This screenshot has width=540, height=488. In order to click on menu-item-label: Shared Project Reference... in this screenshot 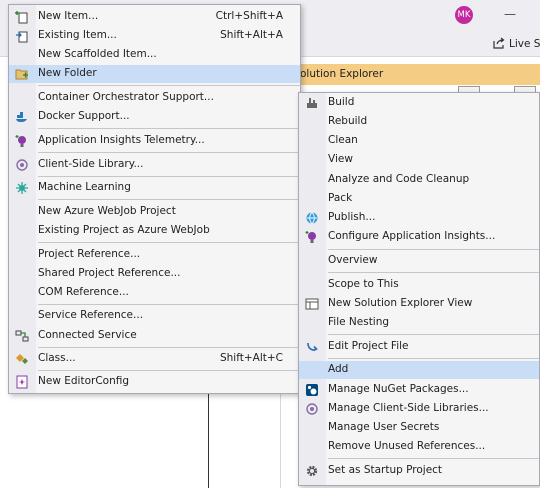, I will do `click(109, 273)`.